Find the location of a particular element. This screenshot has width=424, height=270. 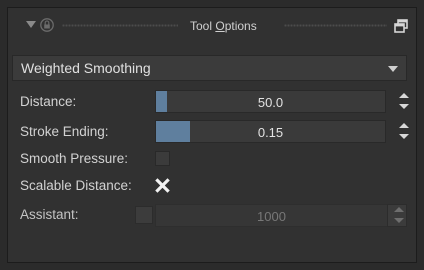

smooth-pressure-label: Smooth Pressure: is located at coordinates (74, 158).